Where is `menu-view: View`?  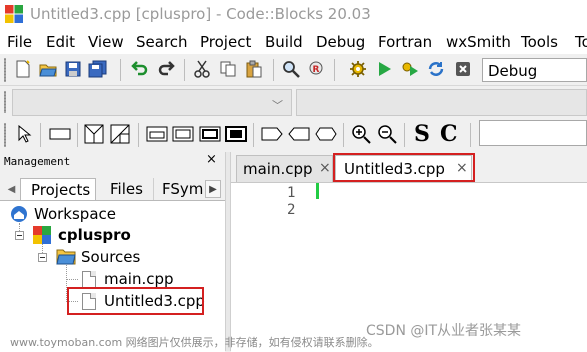
menu-view: View is located at coordinates (106, 42).